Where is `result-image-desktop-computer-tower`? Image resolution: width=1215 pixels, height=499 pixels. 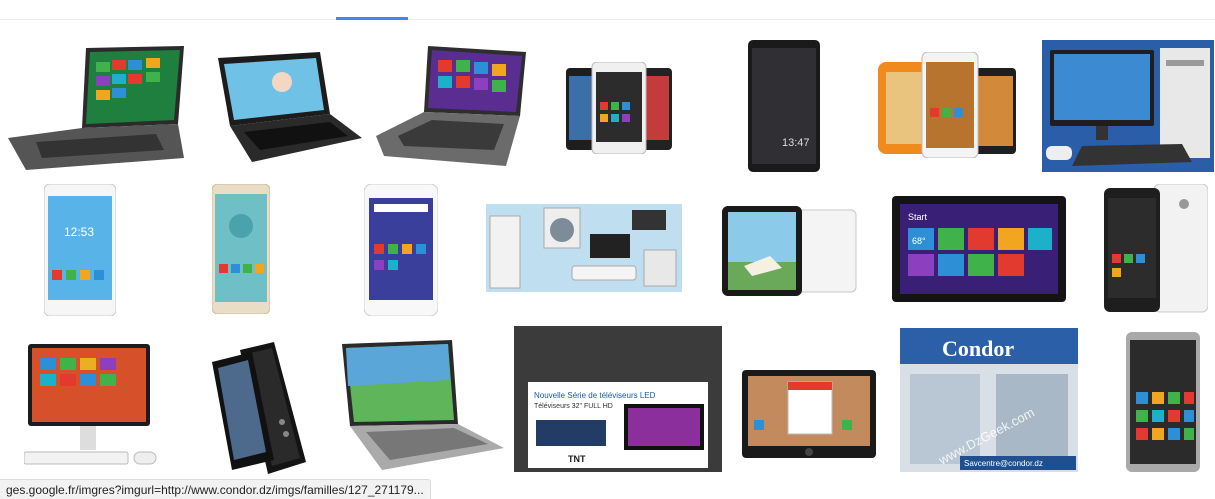
result-image-desktop-computer-tower is located at coordinates (1128, 106).